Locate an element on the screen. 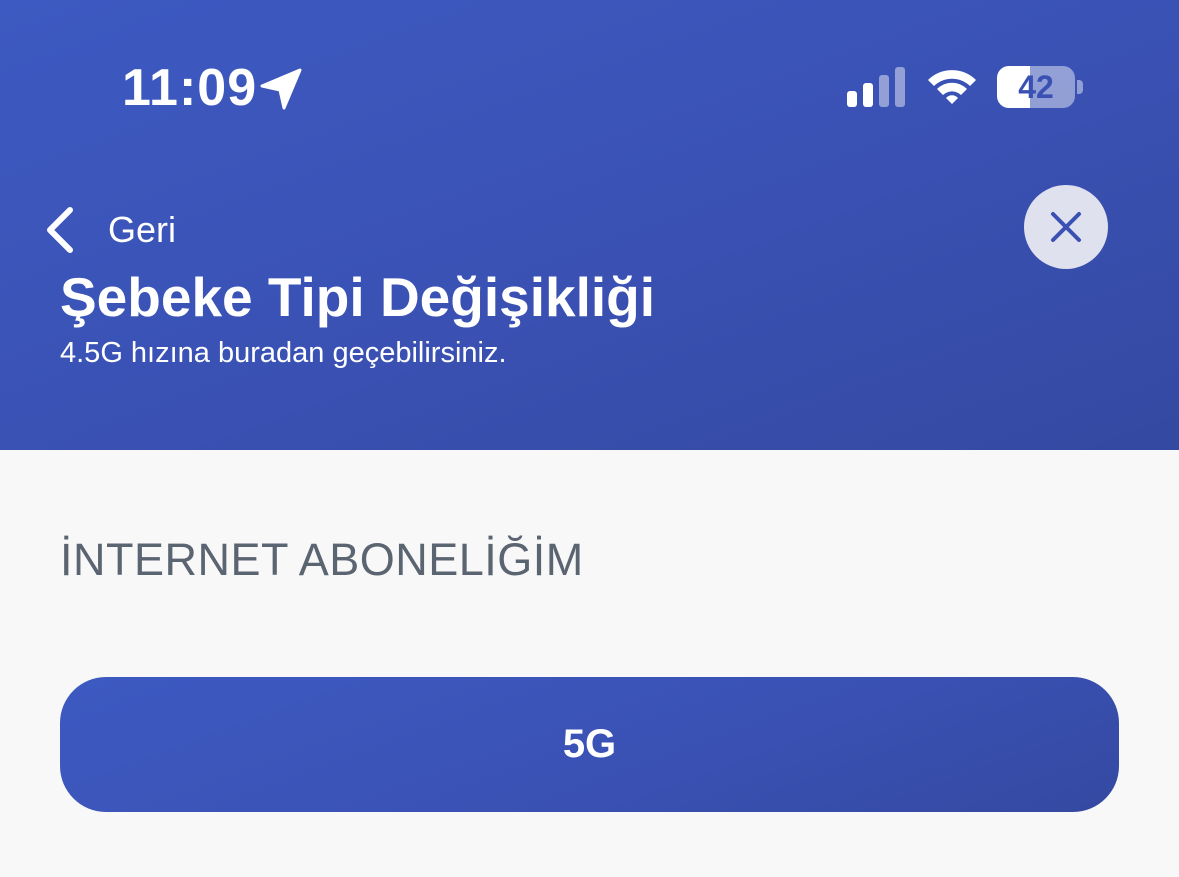 The width and height of the screenshot is (1179, 877). wifi-icon is located at coordinates (952, 87).